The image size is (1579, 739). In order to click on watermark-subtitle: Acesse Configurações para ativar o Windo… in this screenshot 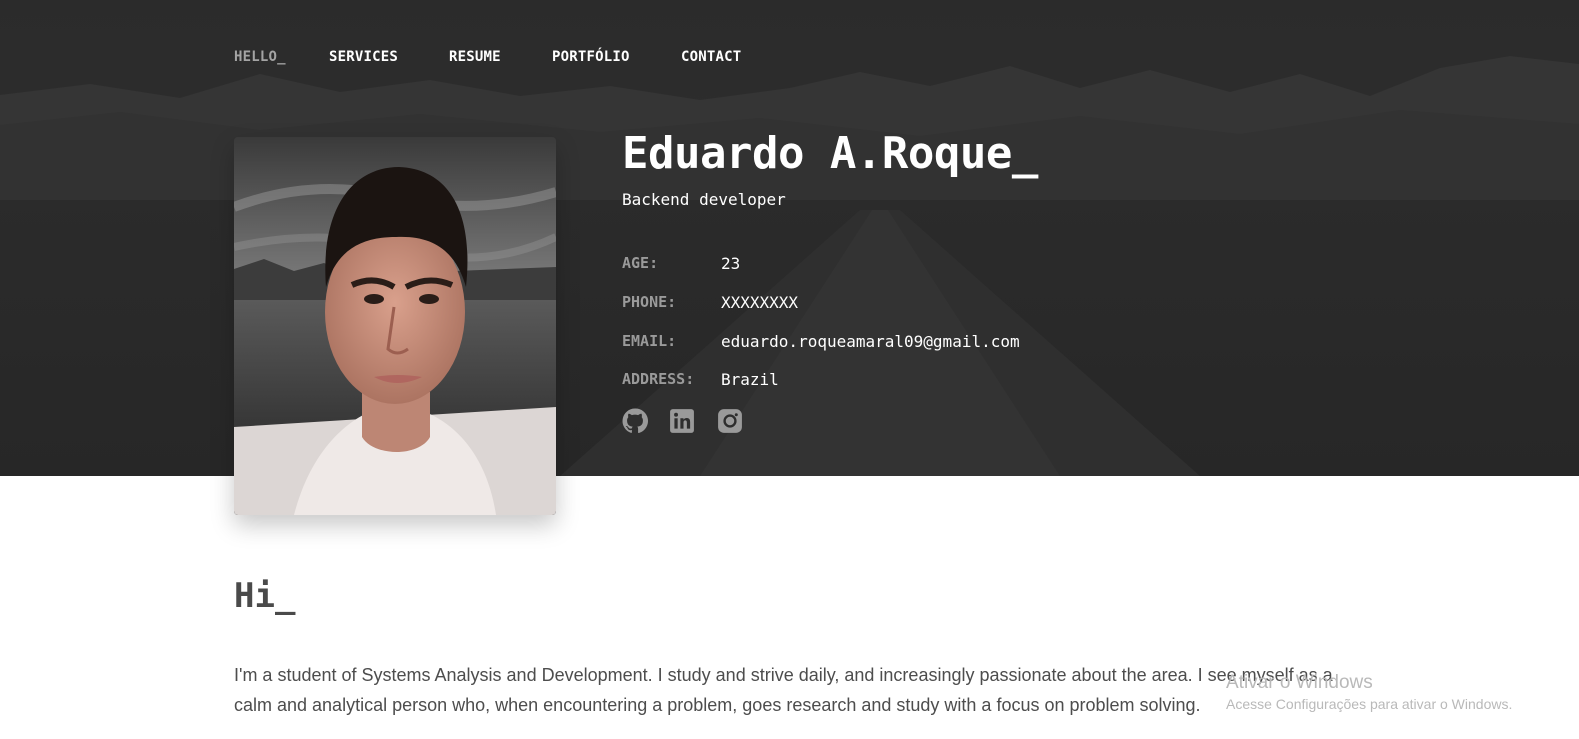, I will do `click(1369, 704)`.